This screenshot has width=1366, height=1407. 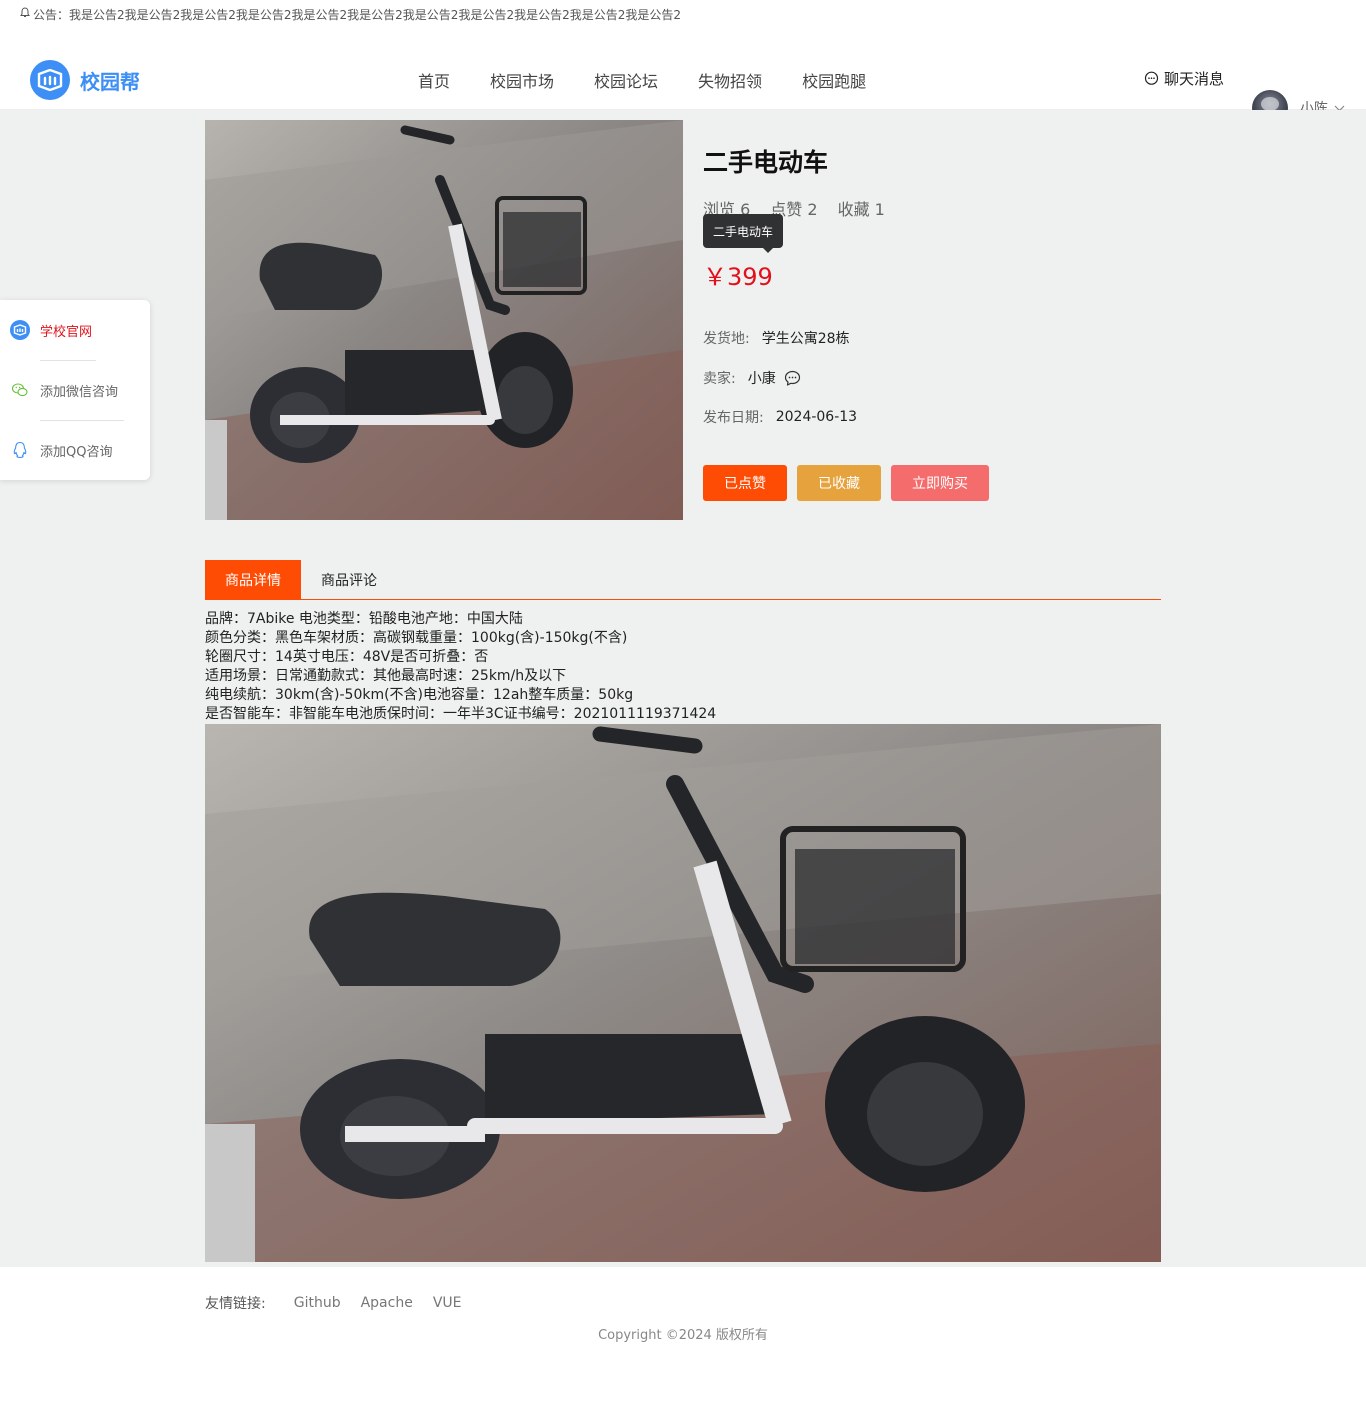 I want to click on publish-date-row: 发布日期: 2024-06-13, so click(x=780, y=417).